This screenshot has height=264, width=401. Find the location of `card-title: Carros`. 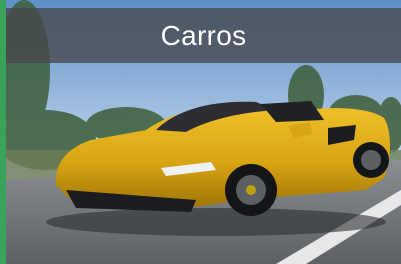

card-title: Carros is located at coordinates (203, 35).